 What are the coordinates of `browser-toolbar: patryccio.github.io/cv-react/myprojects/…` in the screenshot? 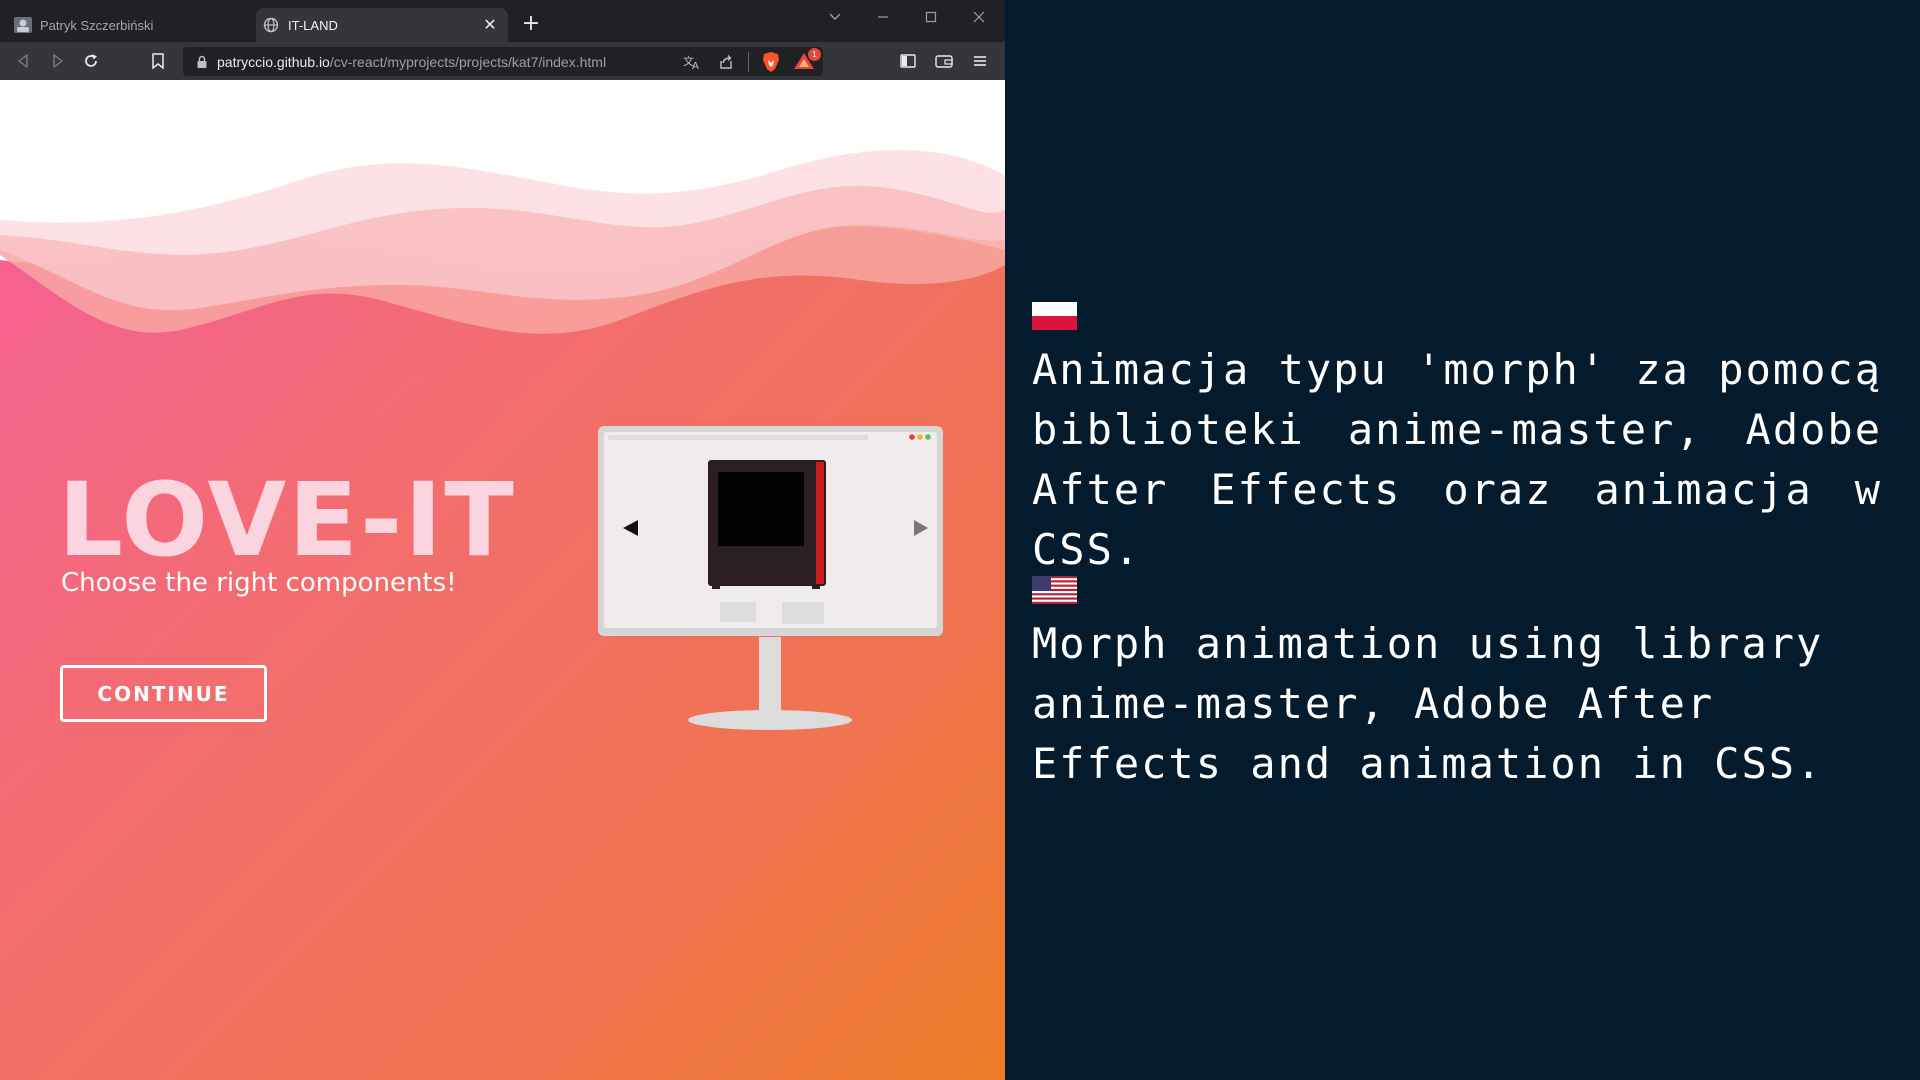 It's located at (502, 61).